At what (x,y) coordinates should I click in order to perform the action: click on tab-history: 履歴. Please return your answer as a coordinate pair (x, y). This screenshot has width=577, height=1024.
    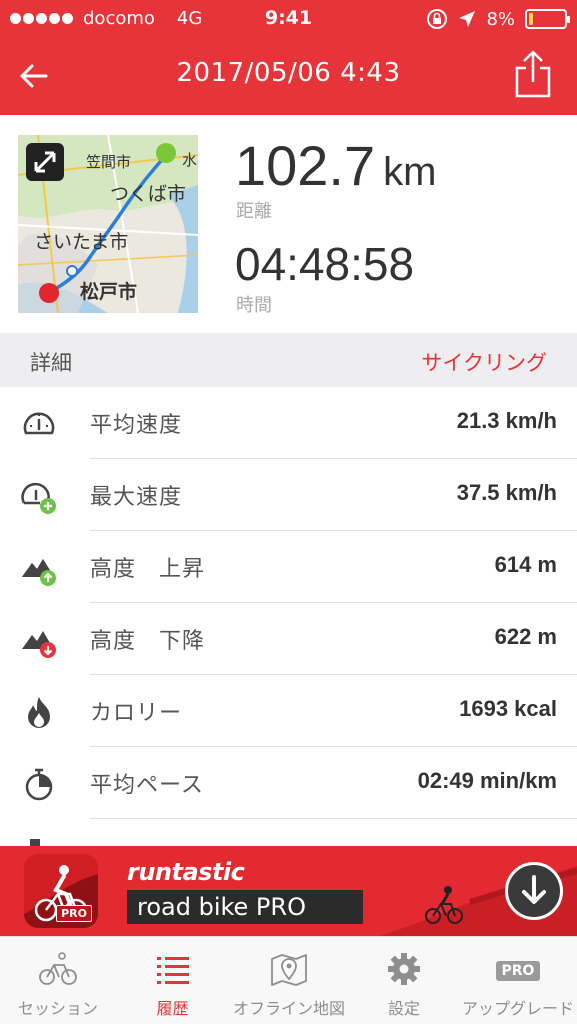
    Looking at the image, I should click on (172, 980).